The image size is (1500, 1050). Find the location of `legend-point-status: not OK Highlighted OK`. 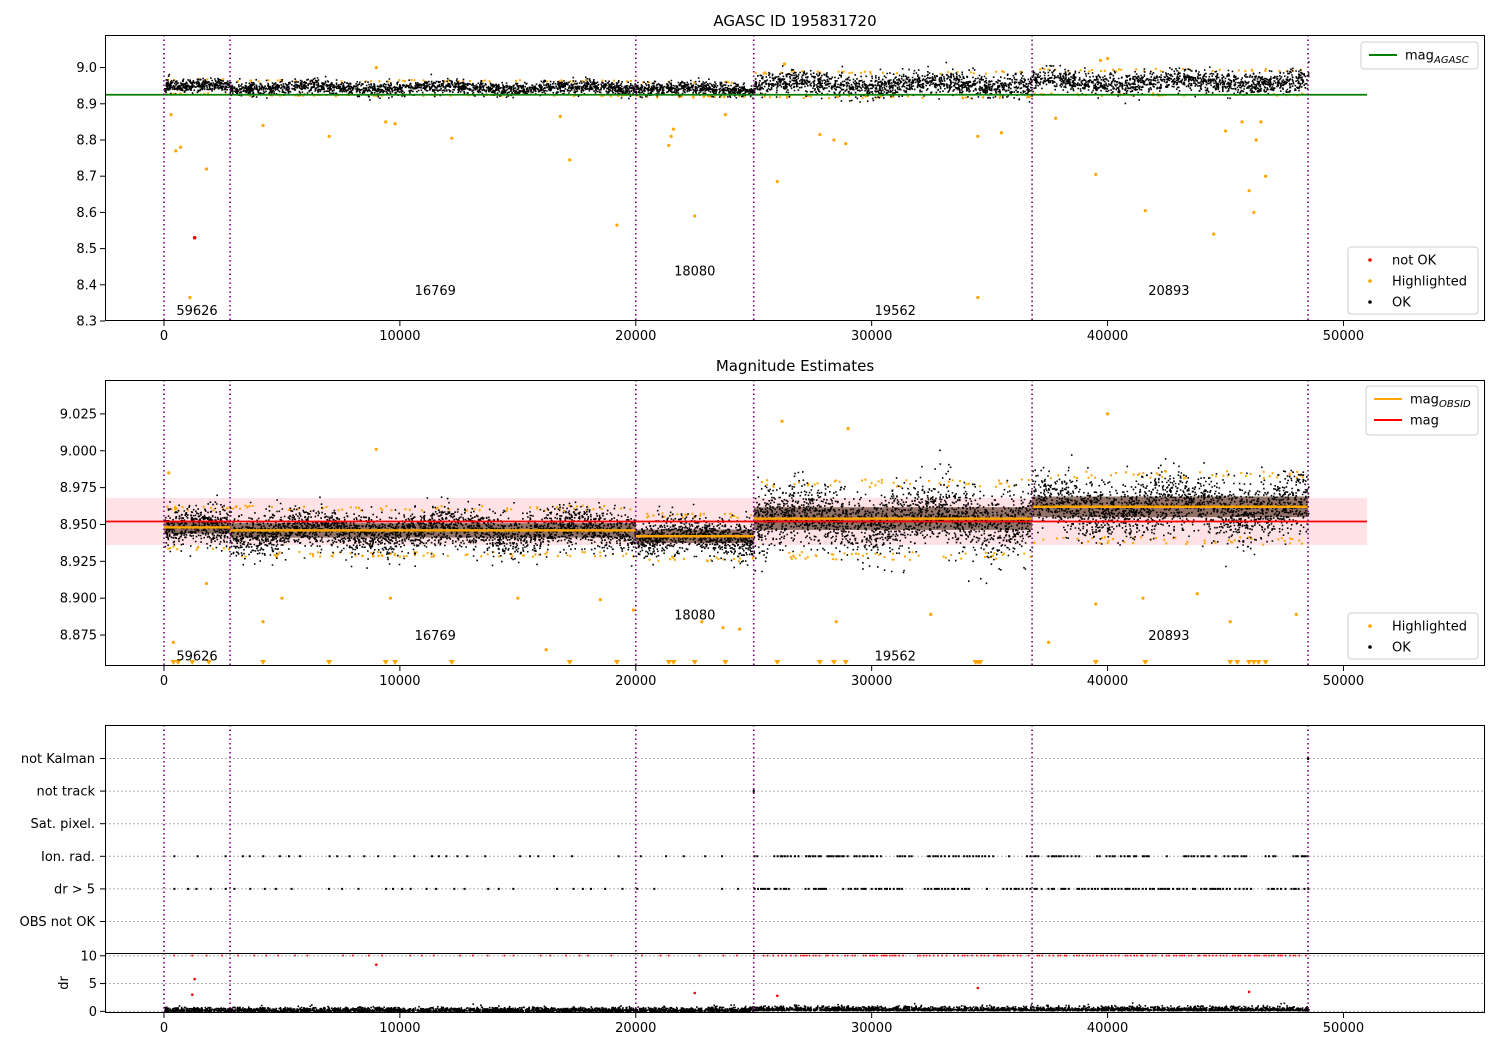

legend-point-status: not OK Highlighted OK is located at coordinates (1413, 280).